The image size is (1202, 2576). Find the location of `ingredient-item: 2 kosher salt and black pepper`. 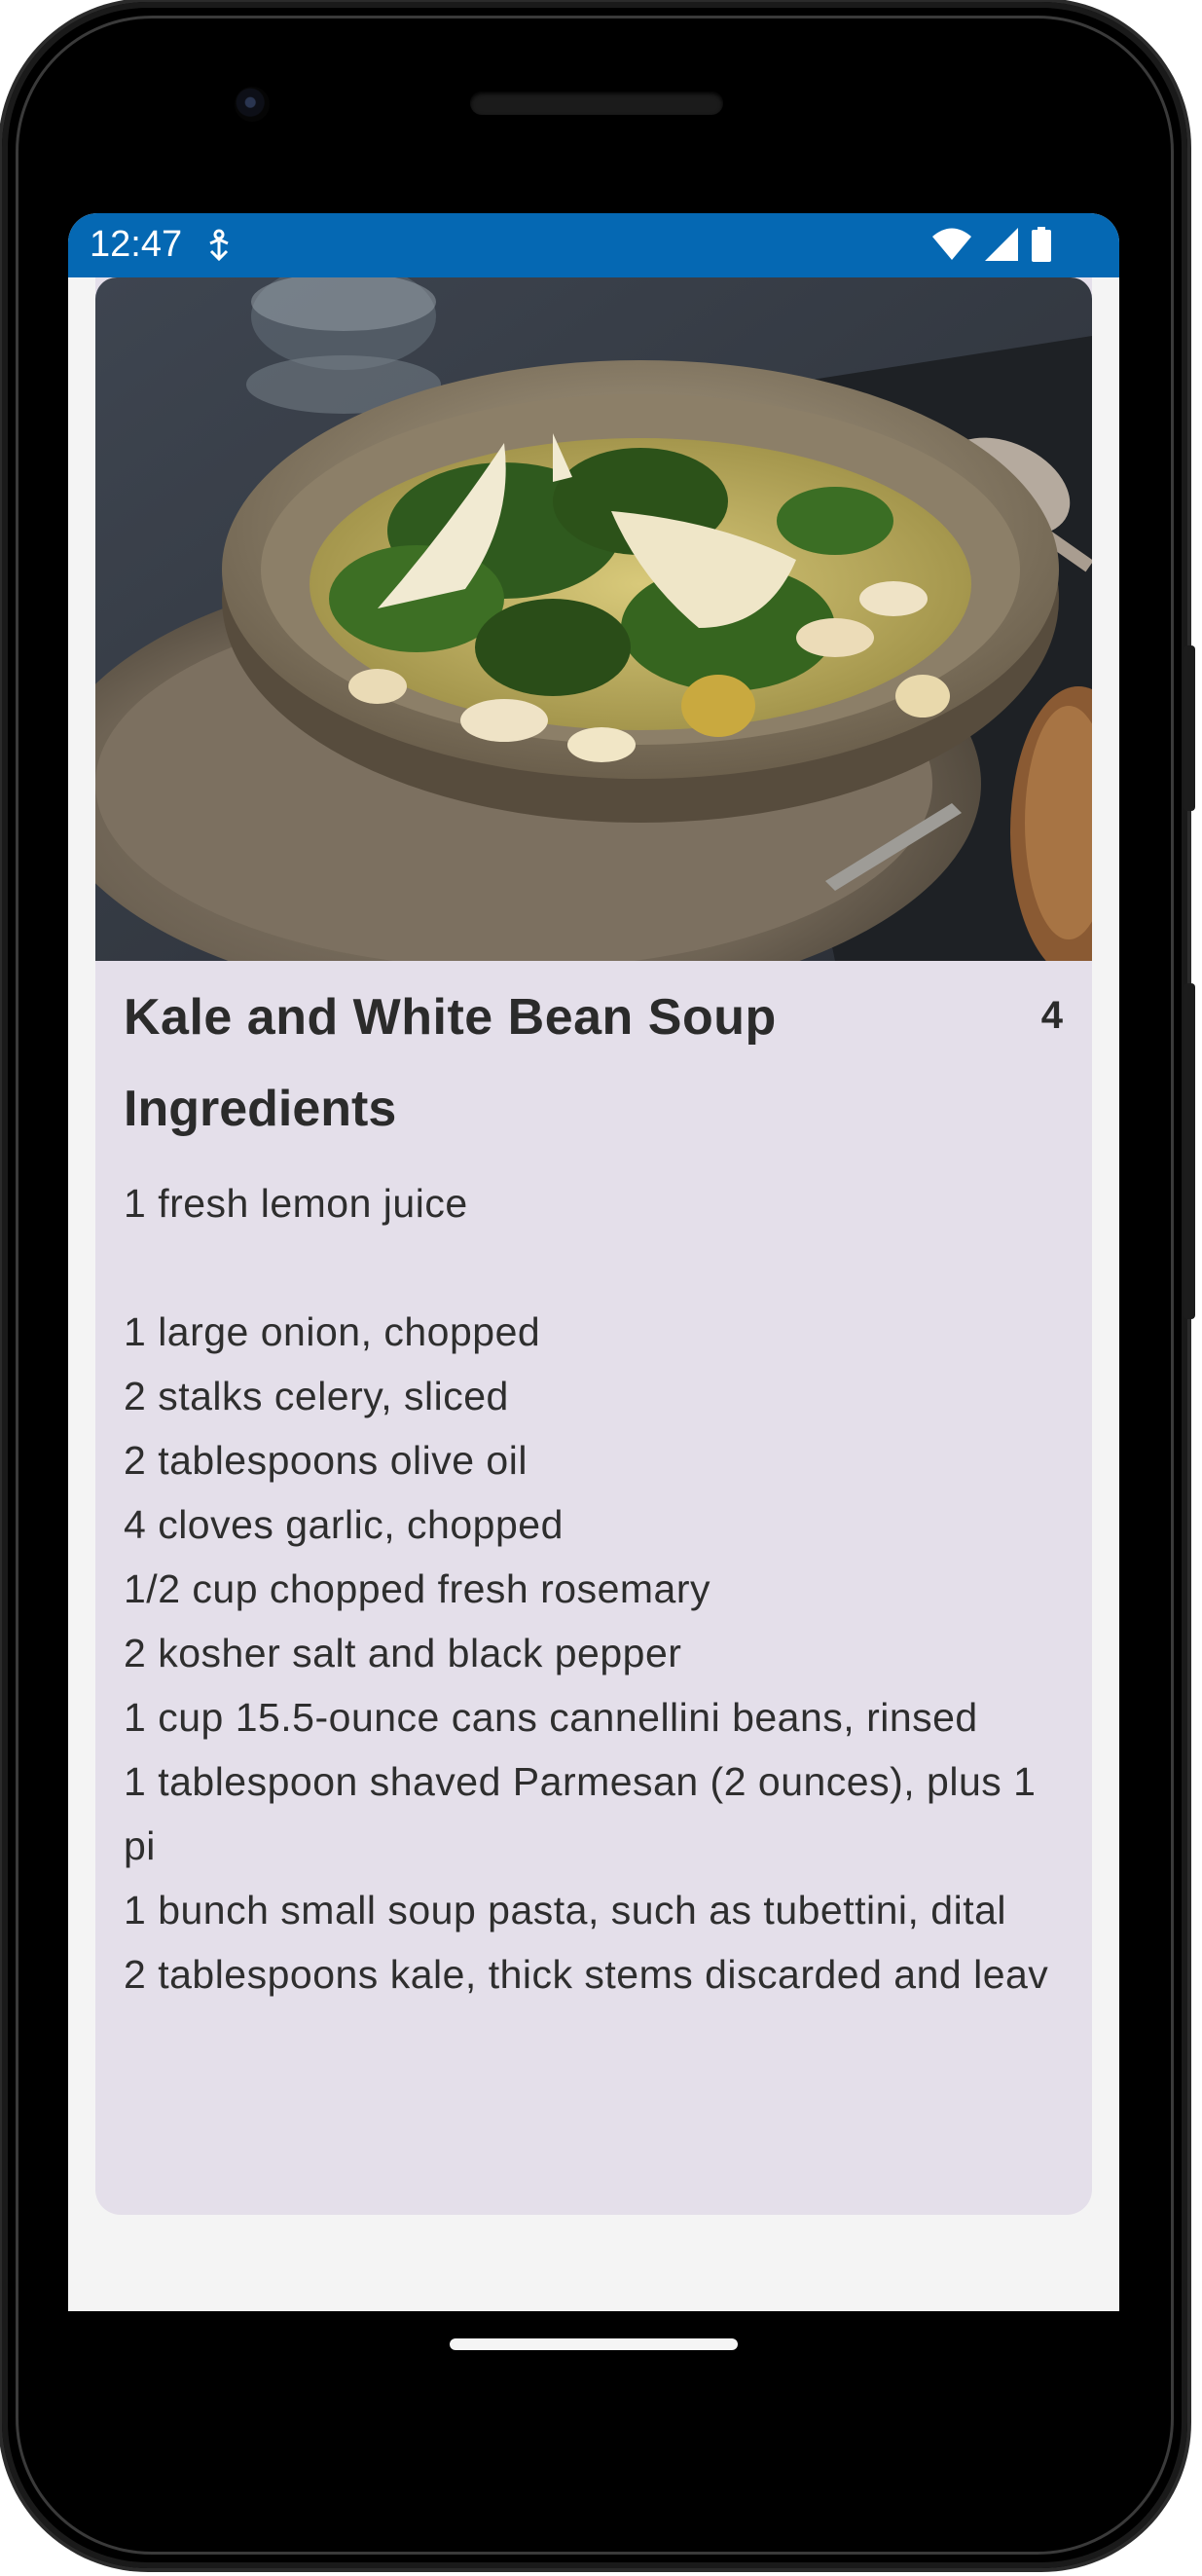

ingredient-item: 2 kosher salt and black pepper is located at coordinates (403, 1653).